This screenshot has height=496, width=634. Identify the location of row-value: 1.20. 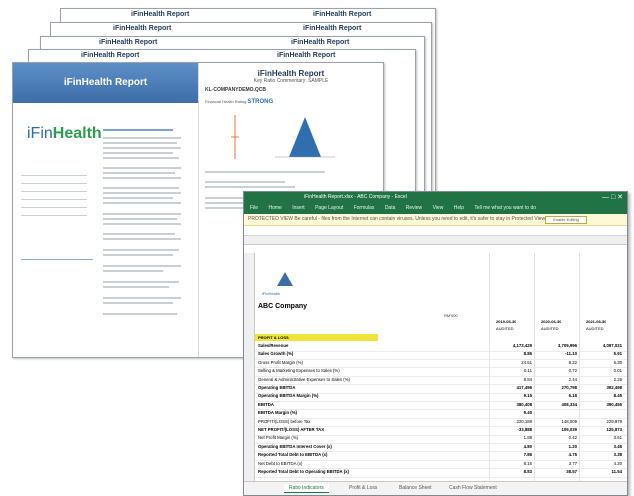
(559, 446).